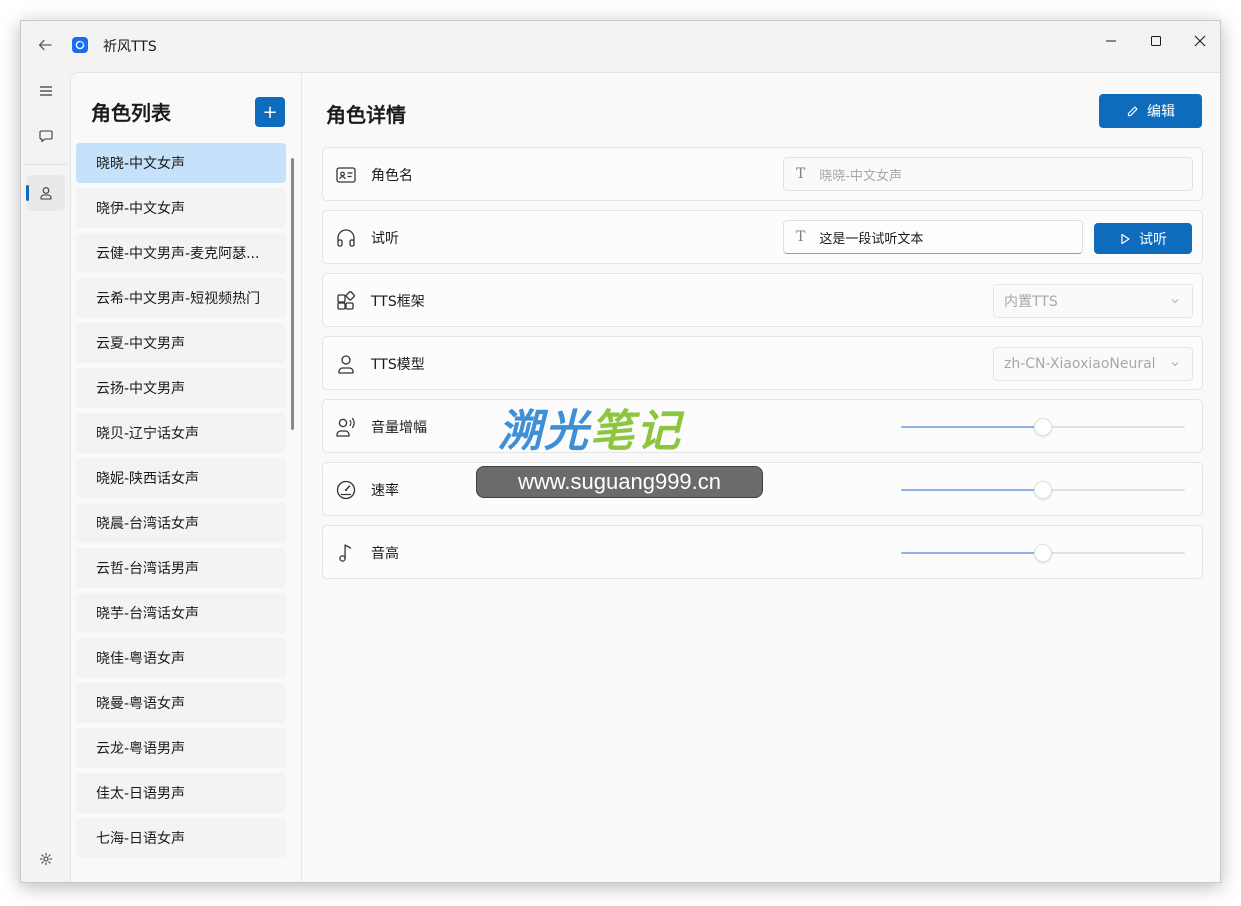  What do you see at coordinates (181, 298) in the screenshot?
I see `role-list-item: 云希-中文男声-短视频热门` at bounding box center [181, 298].